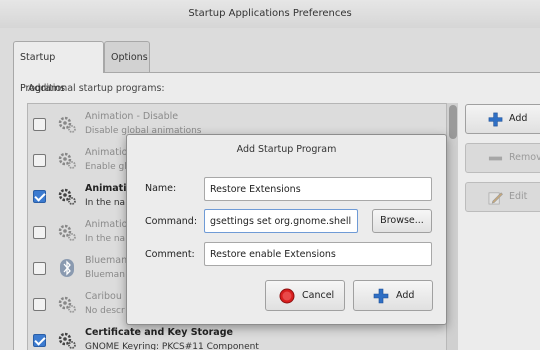 This screenshot has height=350, width=540. What do you see at coordinates (132, 116) in the screenshot?
I see `program-name: Animation - Disable` at bounding box center [132, 116].